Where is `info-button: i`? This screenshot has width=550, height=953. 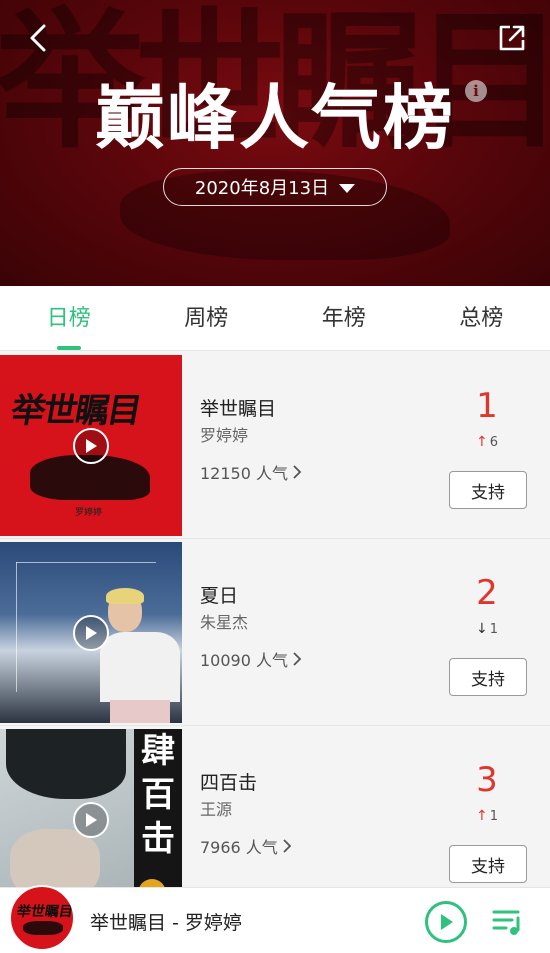
info-button: i is located at coordinates (476, 91).